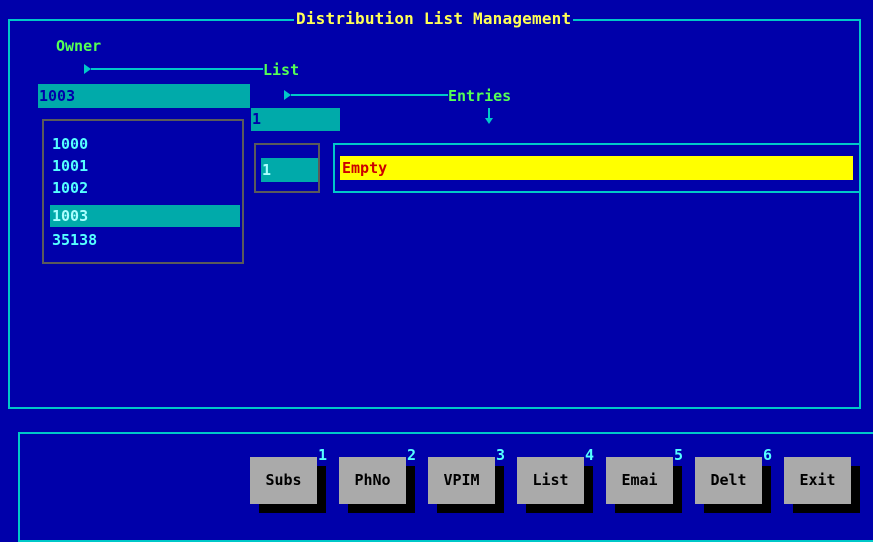 The height and width of the screenshot is (542, 873). I want to click on owner-connector, so click(177, 69).